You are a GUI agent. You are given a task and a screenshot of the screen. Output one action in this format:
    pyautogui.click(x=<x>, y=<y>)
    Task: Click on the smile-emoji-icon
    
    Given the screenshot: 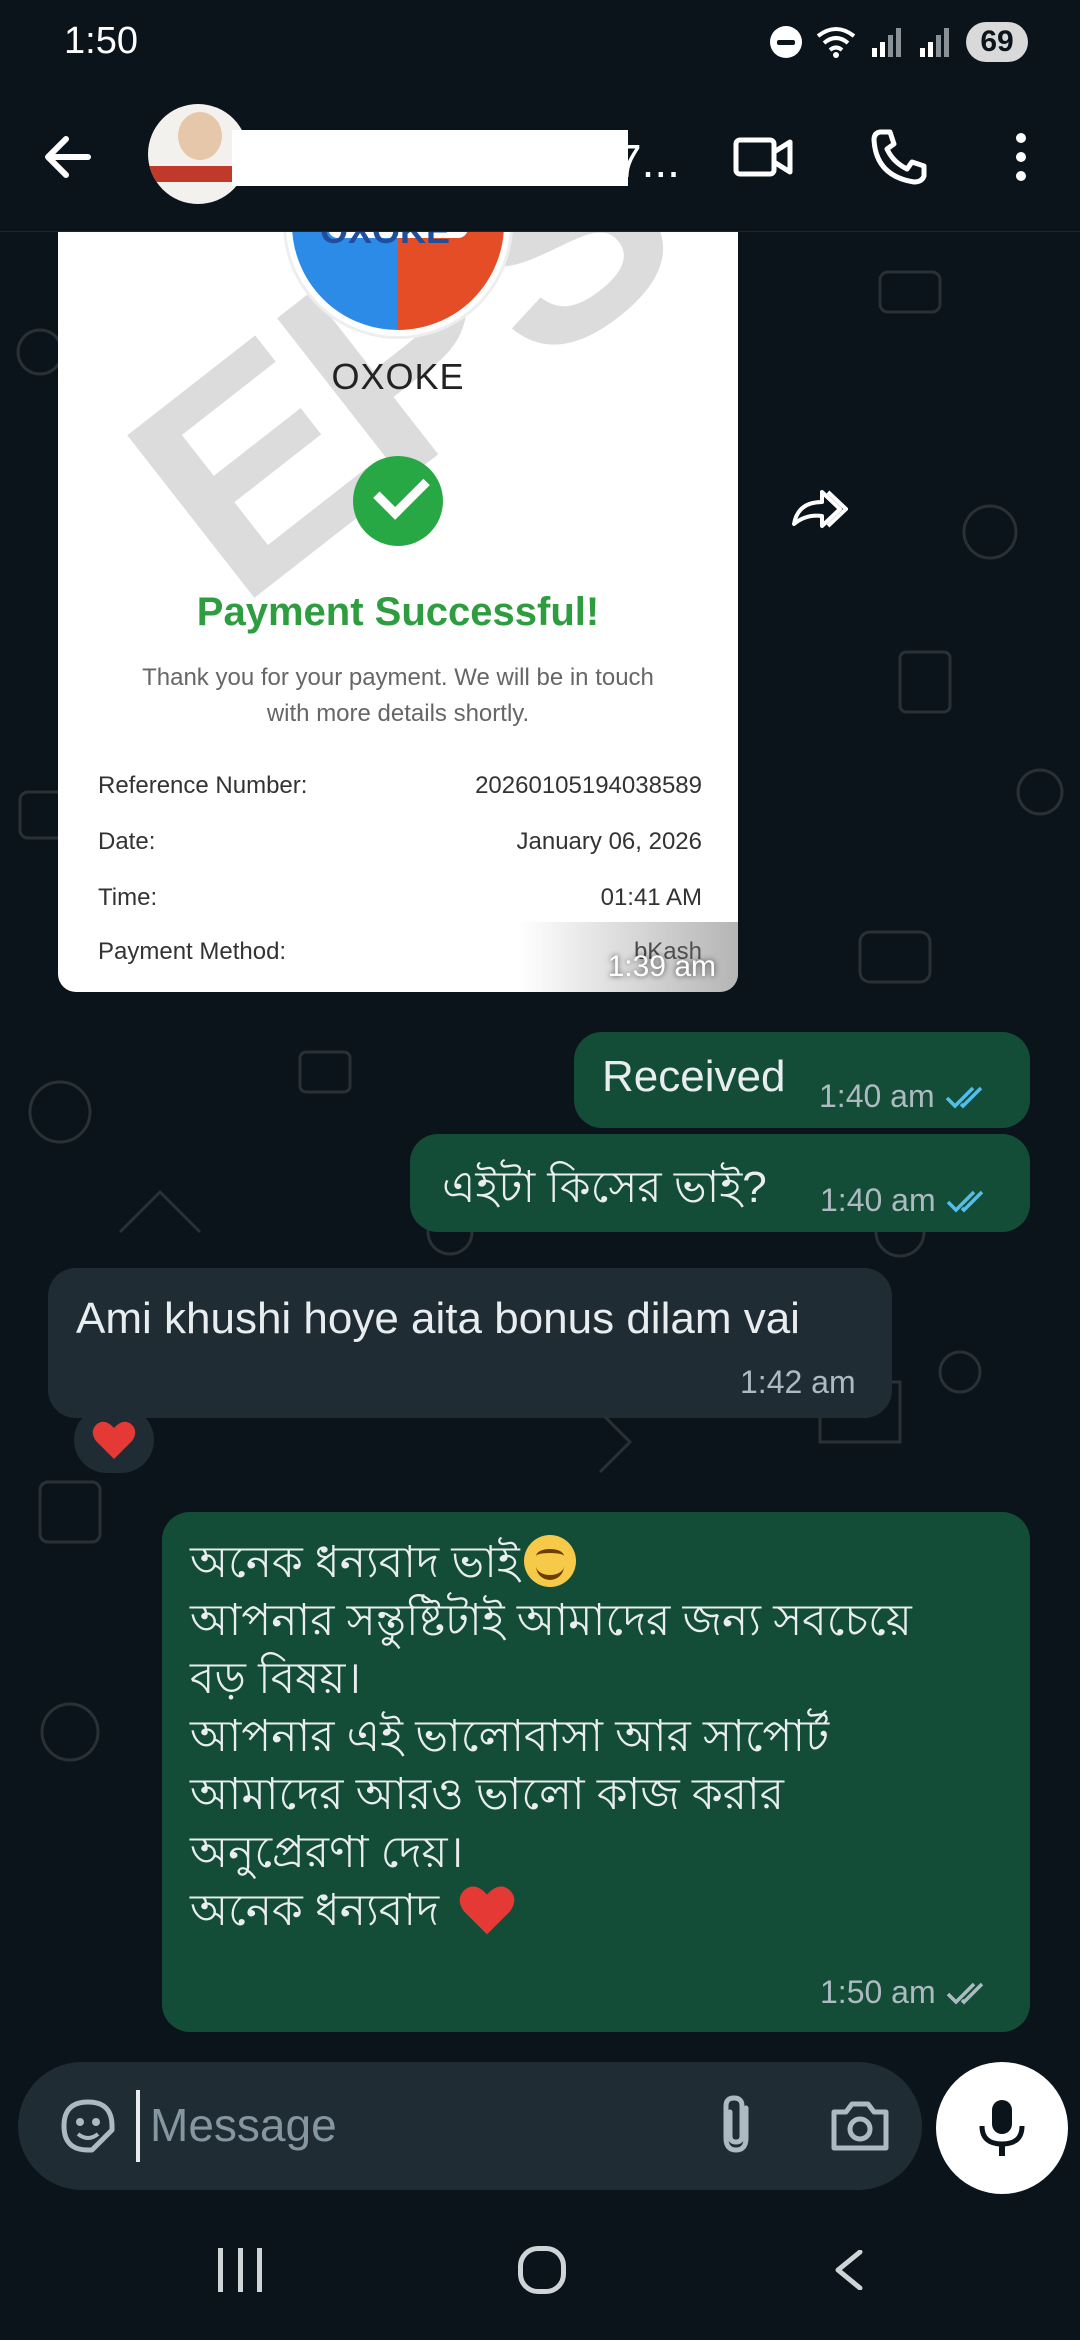 What is the action you would take?
    pyautogui.click(x=549, y=1561)
    